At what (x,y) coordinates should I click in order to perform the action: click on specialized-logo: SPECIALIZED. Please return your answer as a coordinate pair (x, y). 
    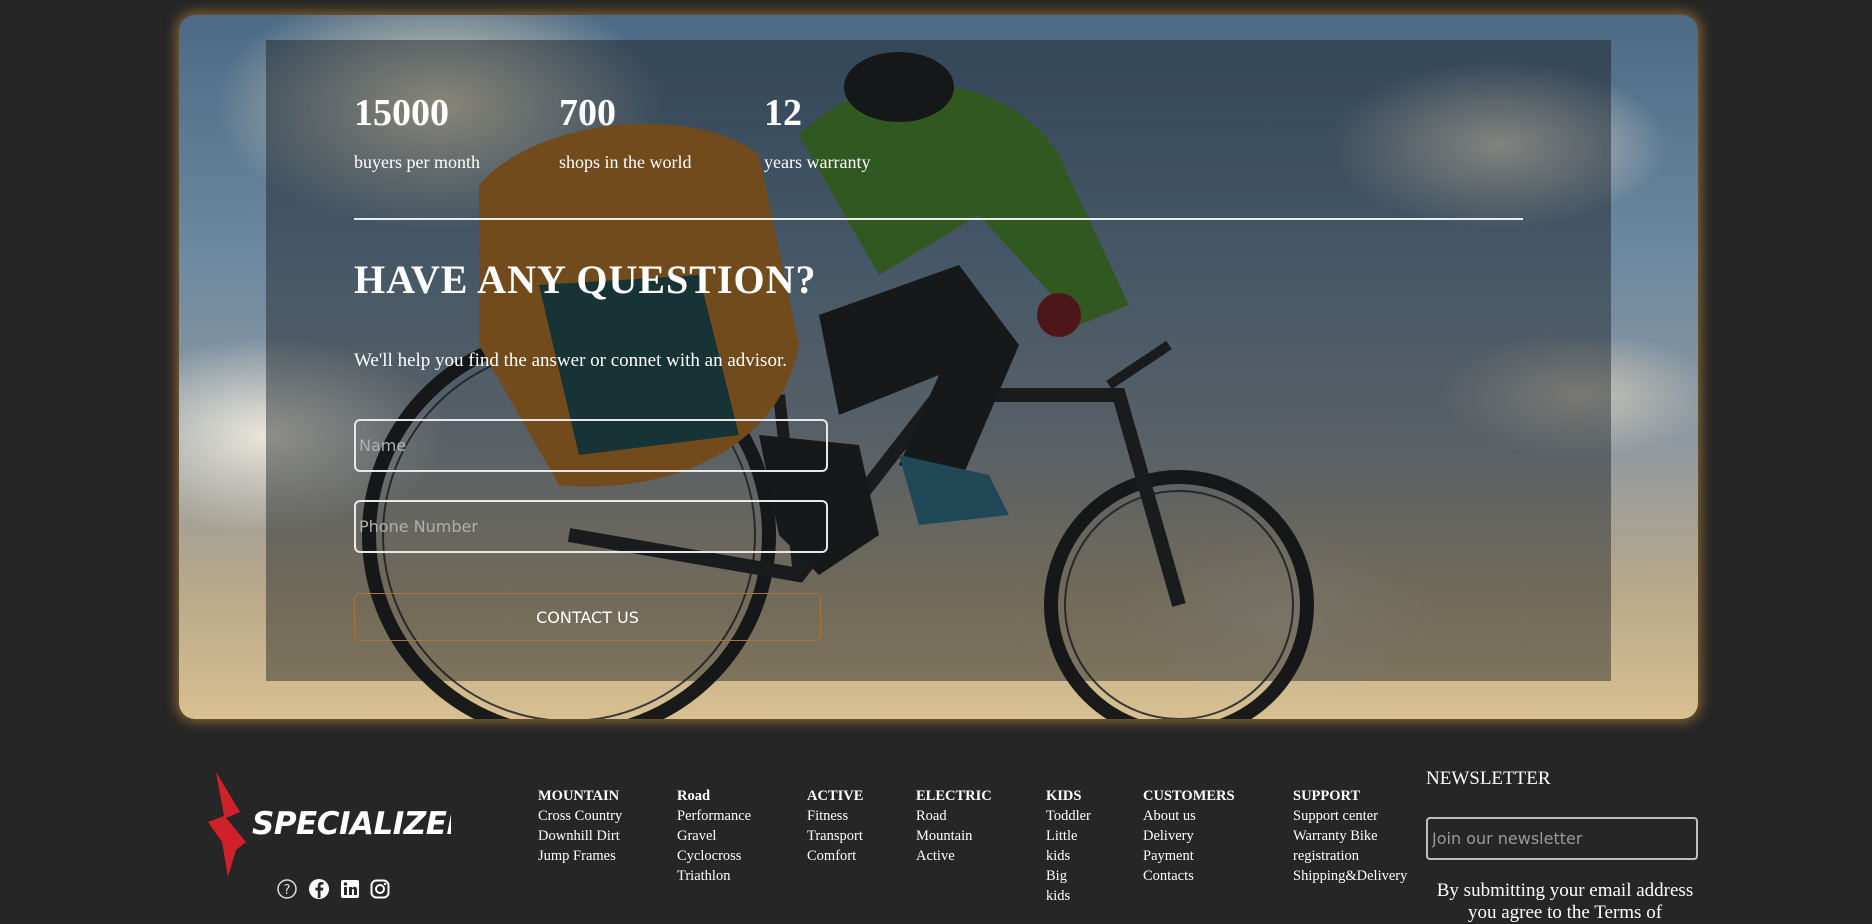
    Looking at the image, I should click on (328, 824).